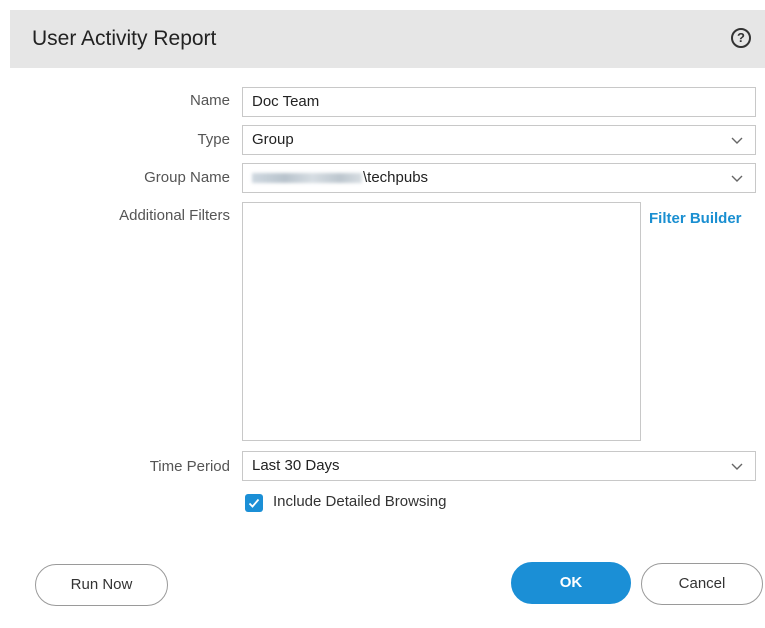 Image resolution: width=765 pixels, height=628 pixels. I want to click on cancel-button: Cancel, so click(702, 584).